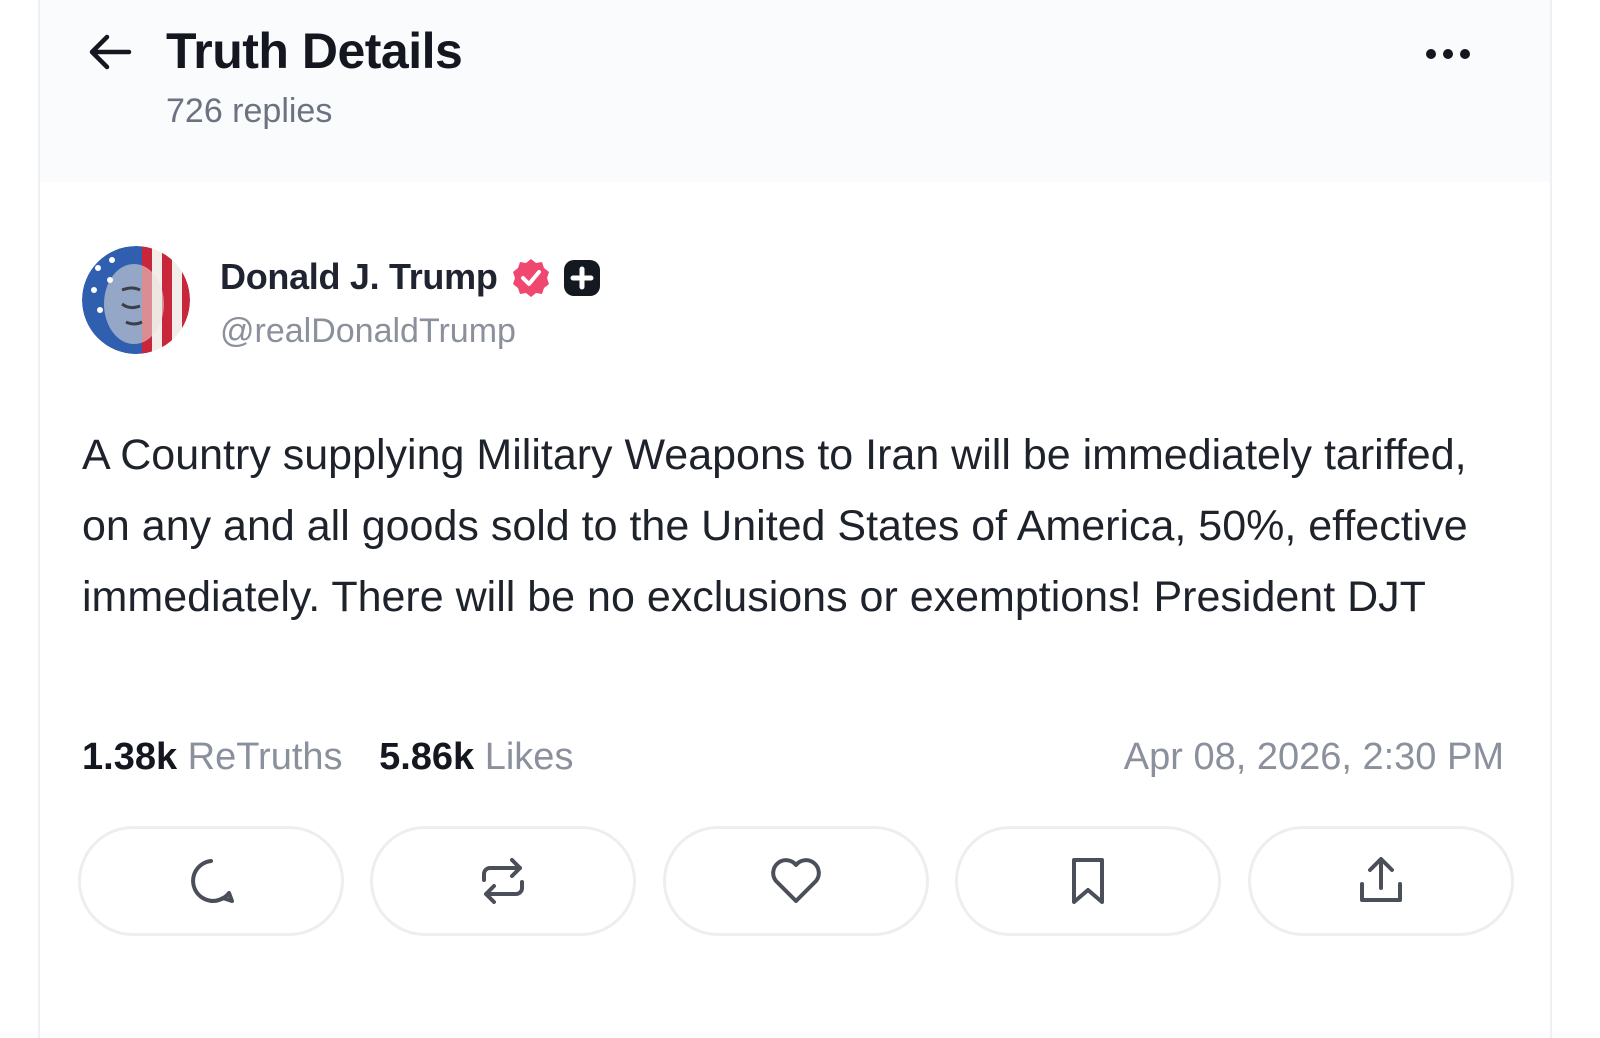 The height and width of the screenshot is (1038, 1600). I want to click on truth-plus-badge-icon, so click(582, 278).